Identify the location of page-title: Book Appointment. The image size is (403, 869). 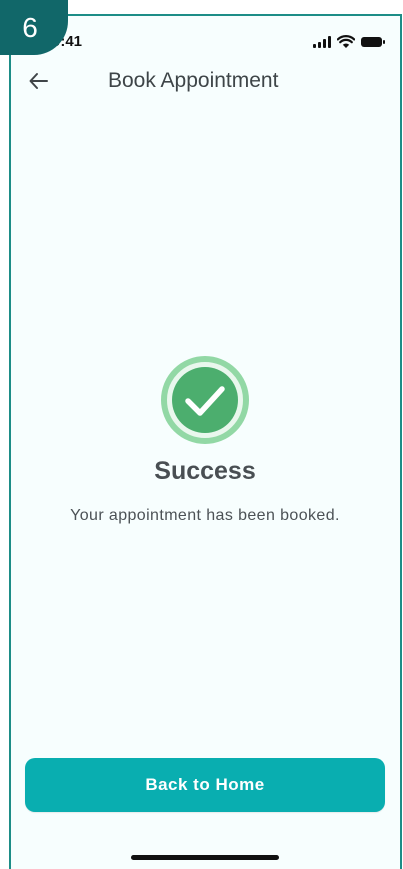
(193, 80).